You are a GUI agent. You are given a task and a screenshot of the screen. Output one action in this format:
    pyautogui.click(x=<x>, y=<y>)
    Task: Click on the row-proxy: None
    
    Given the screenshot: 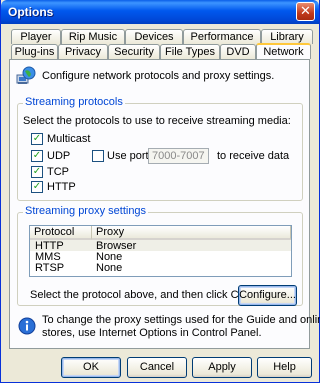 What is the action you would take?
    pyautogui.click(x=109, y=268)
    